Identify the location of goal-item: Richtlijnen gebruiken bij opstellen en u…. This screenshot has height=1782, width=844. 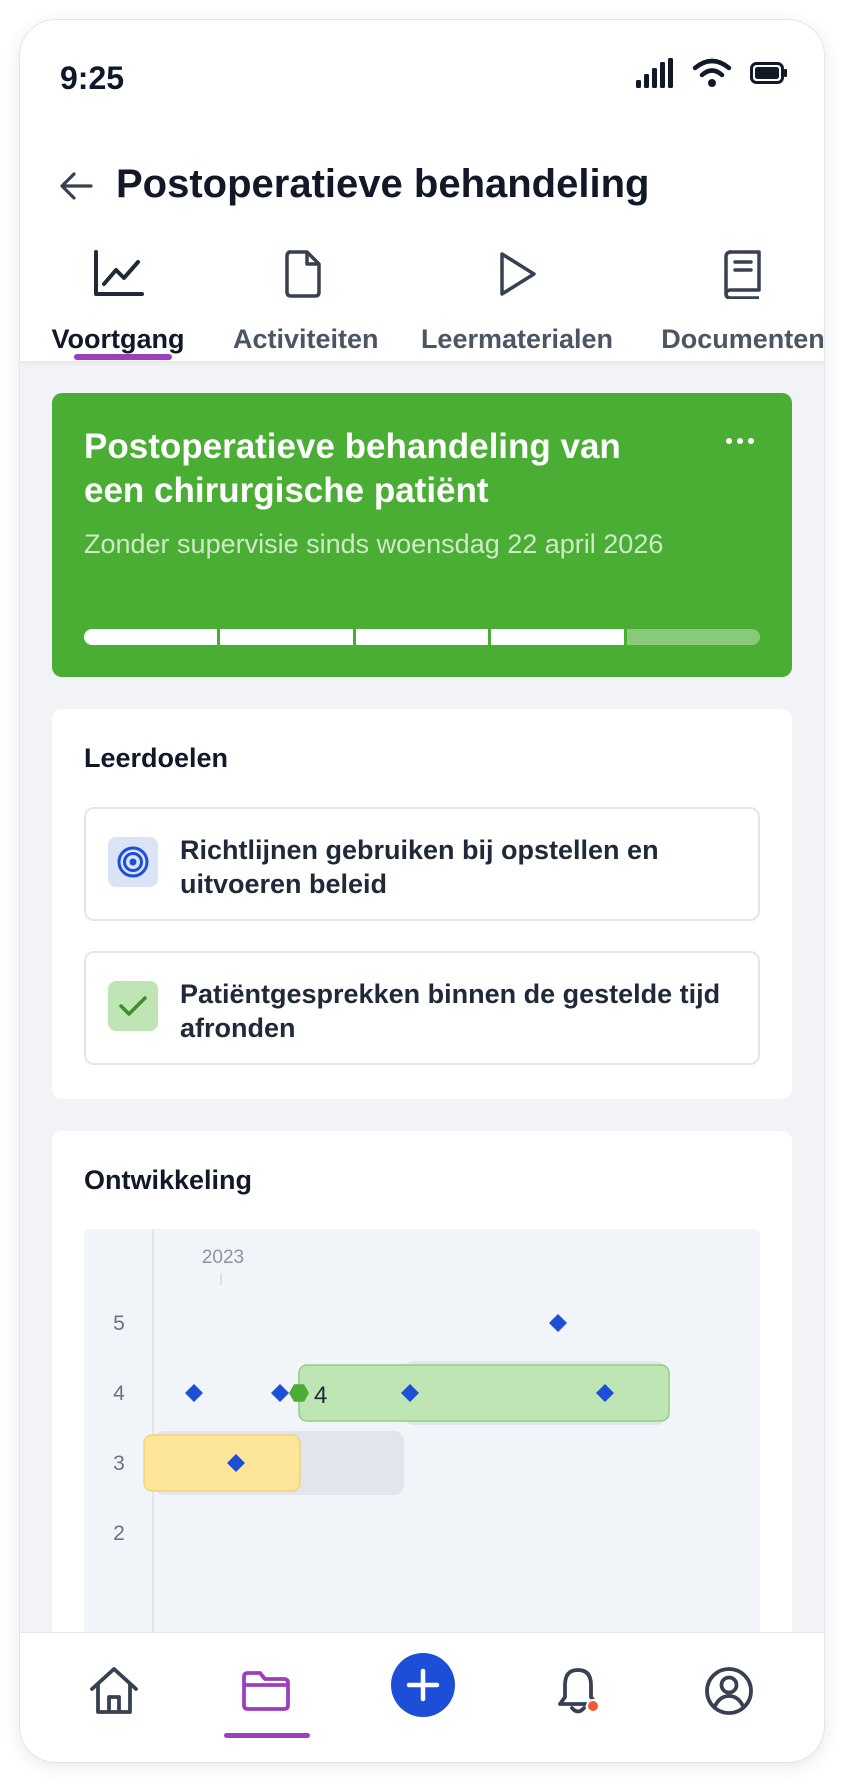
(422, 864).